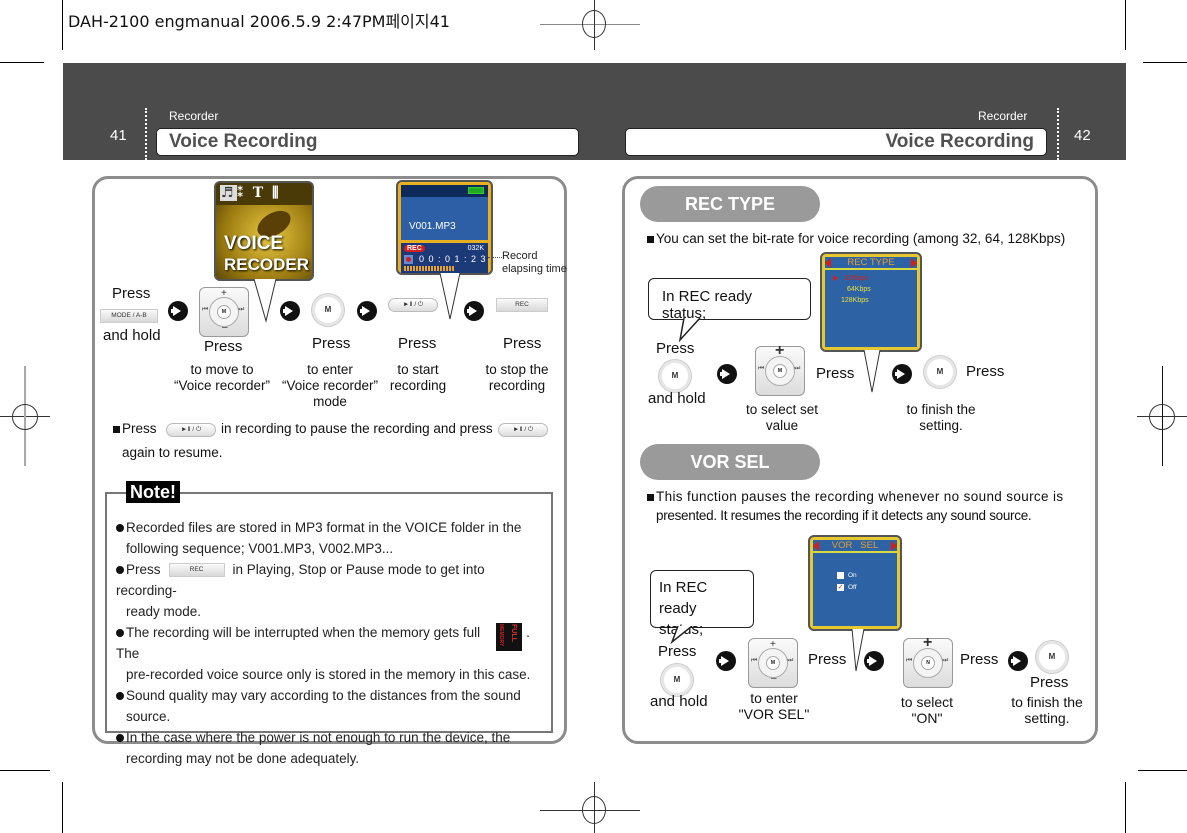 Image resolution: width=1187 pixels, height=833 pixels. I want to click on section-label-right: Recorder, so click(1003, 116).